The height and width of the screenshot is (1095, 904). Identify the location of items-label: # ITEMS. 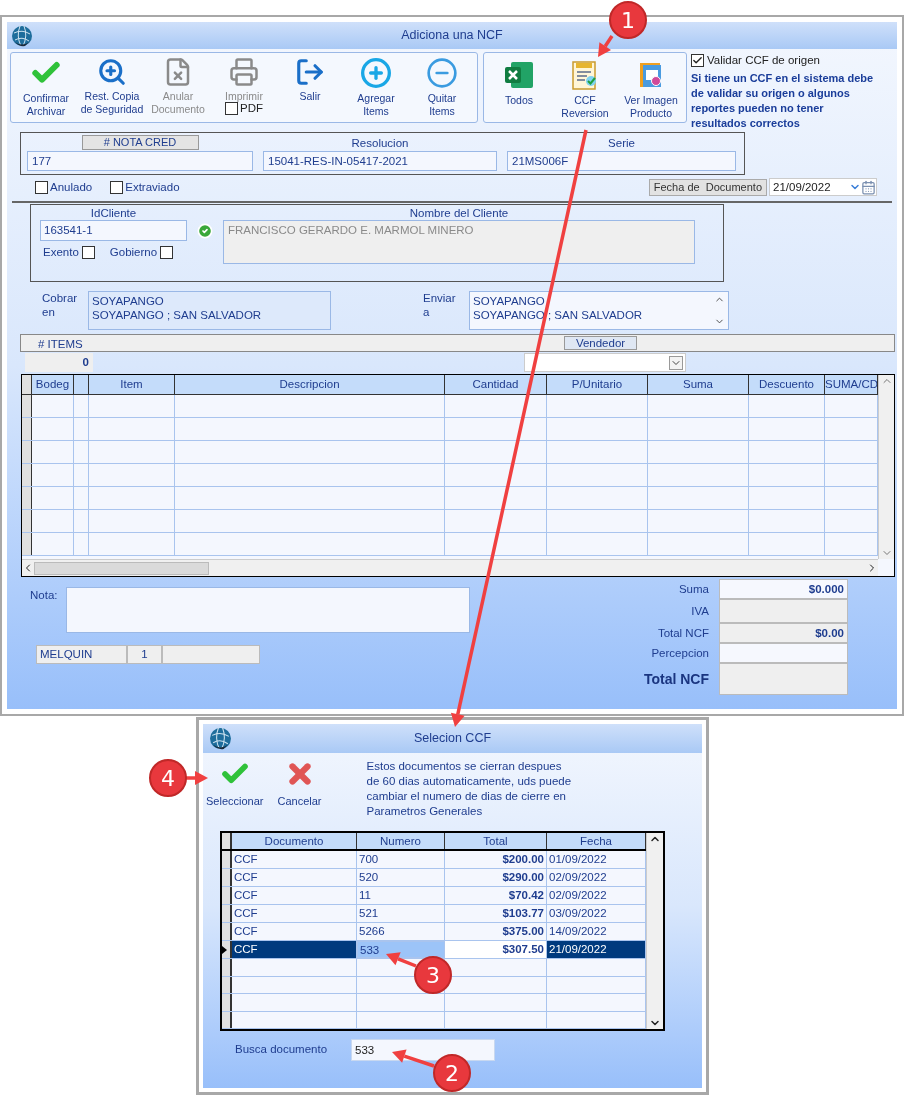
(60, 344).